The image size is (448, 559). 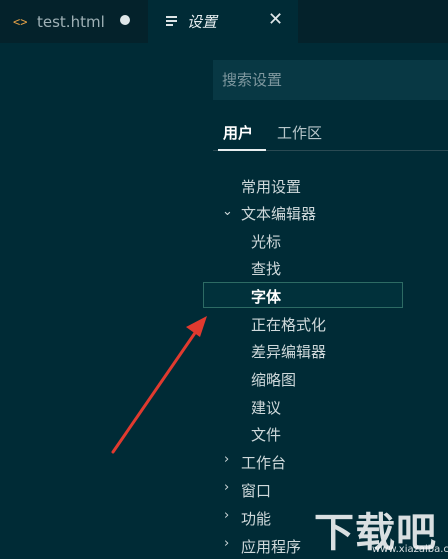 I want to click on red-arrow-annotation, so click(x=159, y=385).